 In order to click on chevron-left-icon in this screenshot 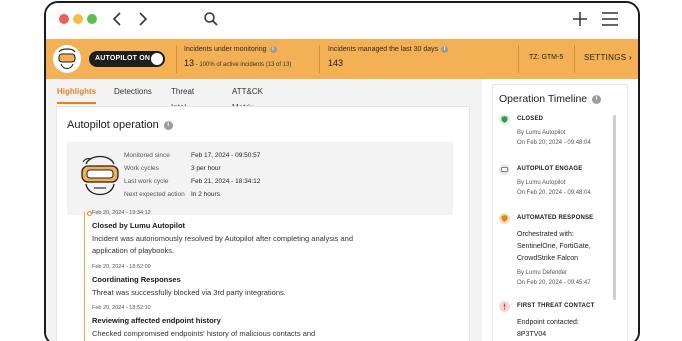, I will do `click(118, 19)`.